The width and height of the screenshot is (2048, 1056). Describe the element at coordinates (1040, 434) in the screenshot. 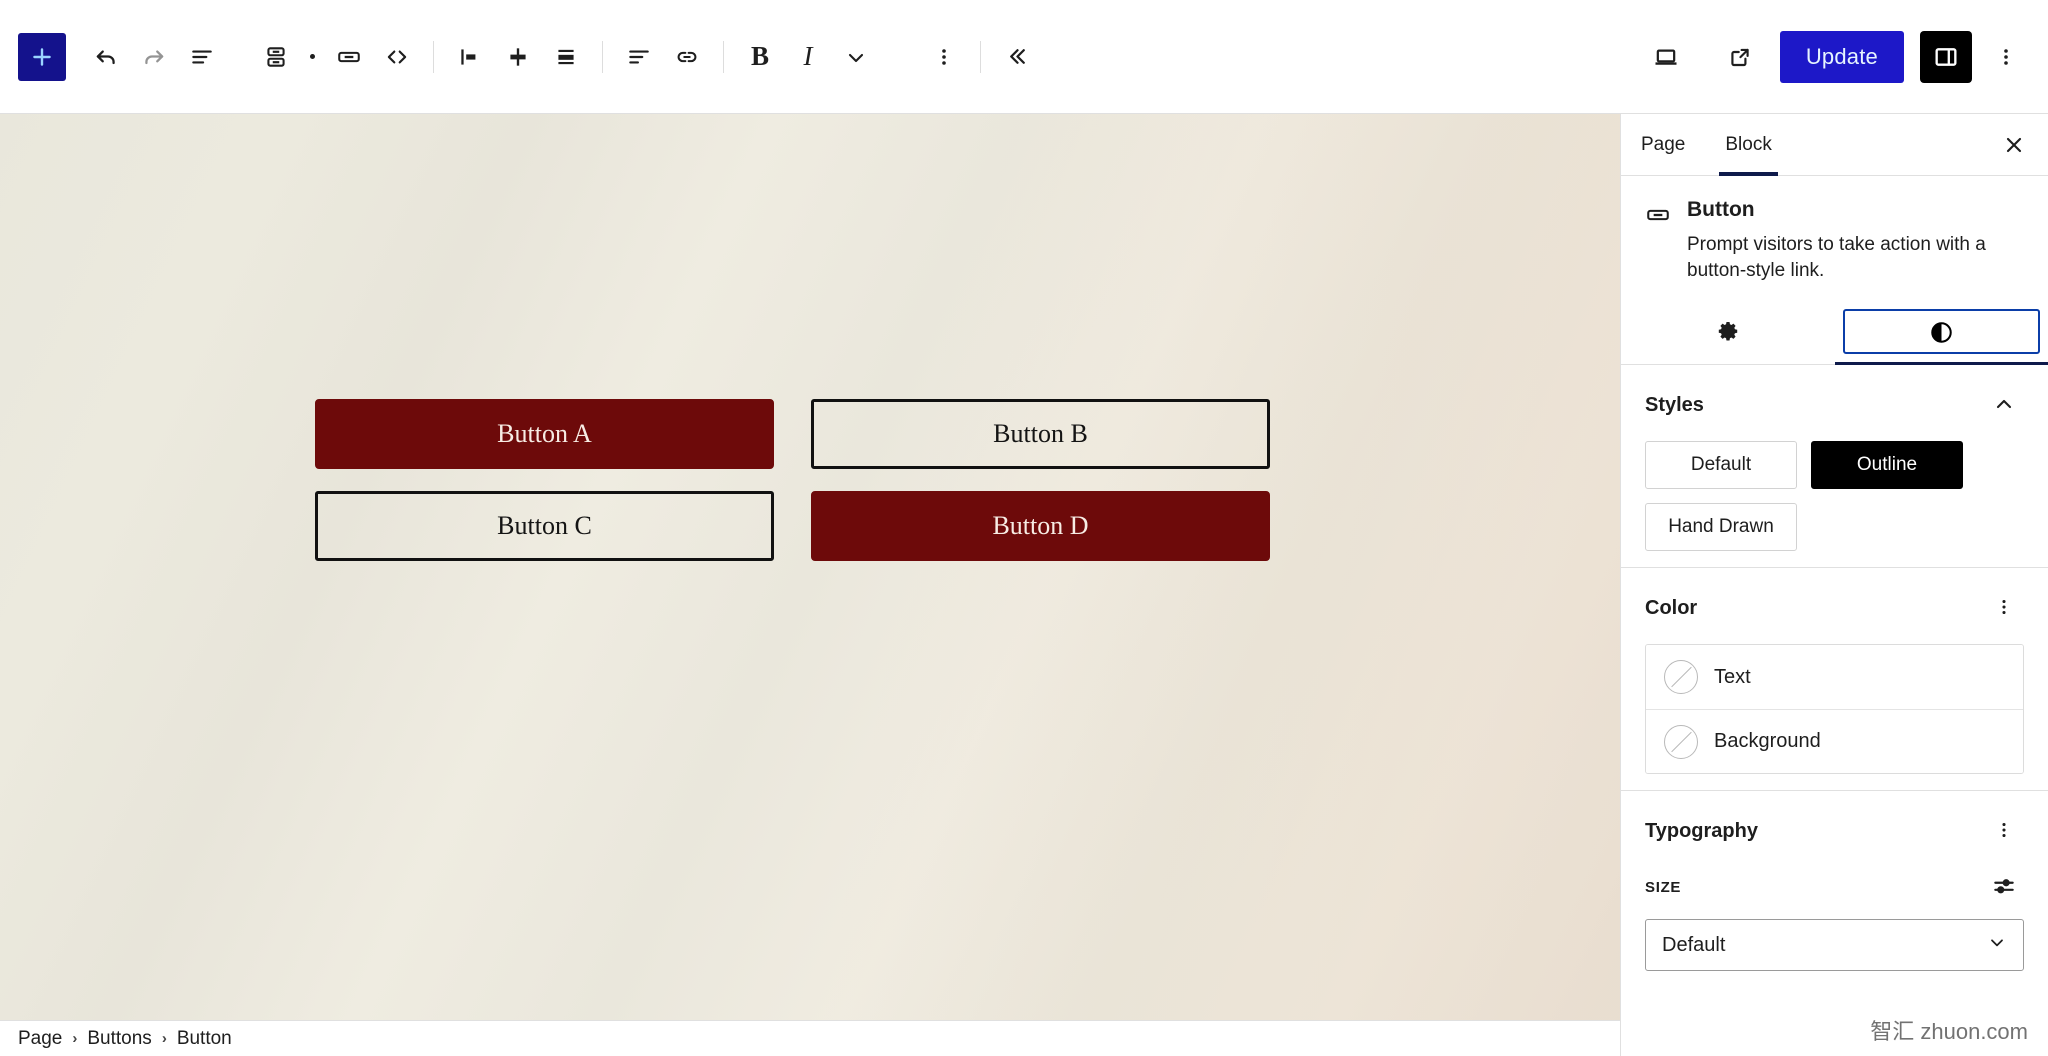

I see `canvas-button-b: Button B` at that location.